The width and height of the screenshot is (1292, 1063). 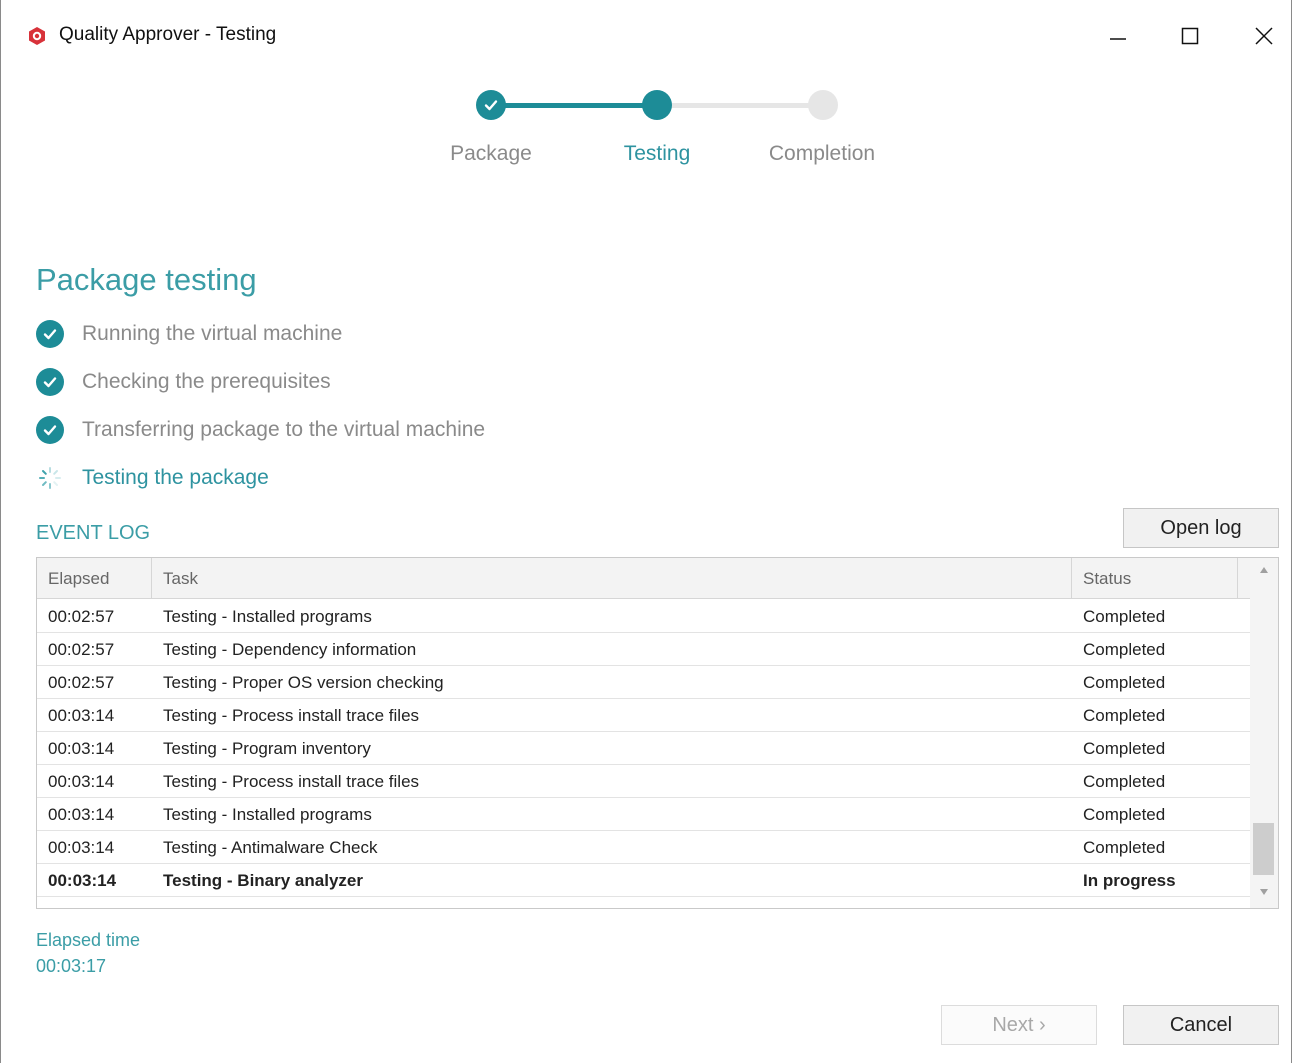 I want to click on cell-task: Testing - Antimalware Check, so click(x=270, y=847).